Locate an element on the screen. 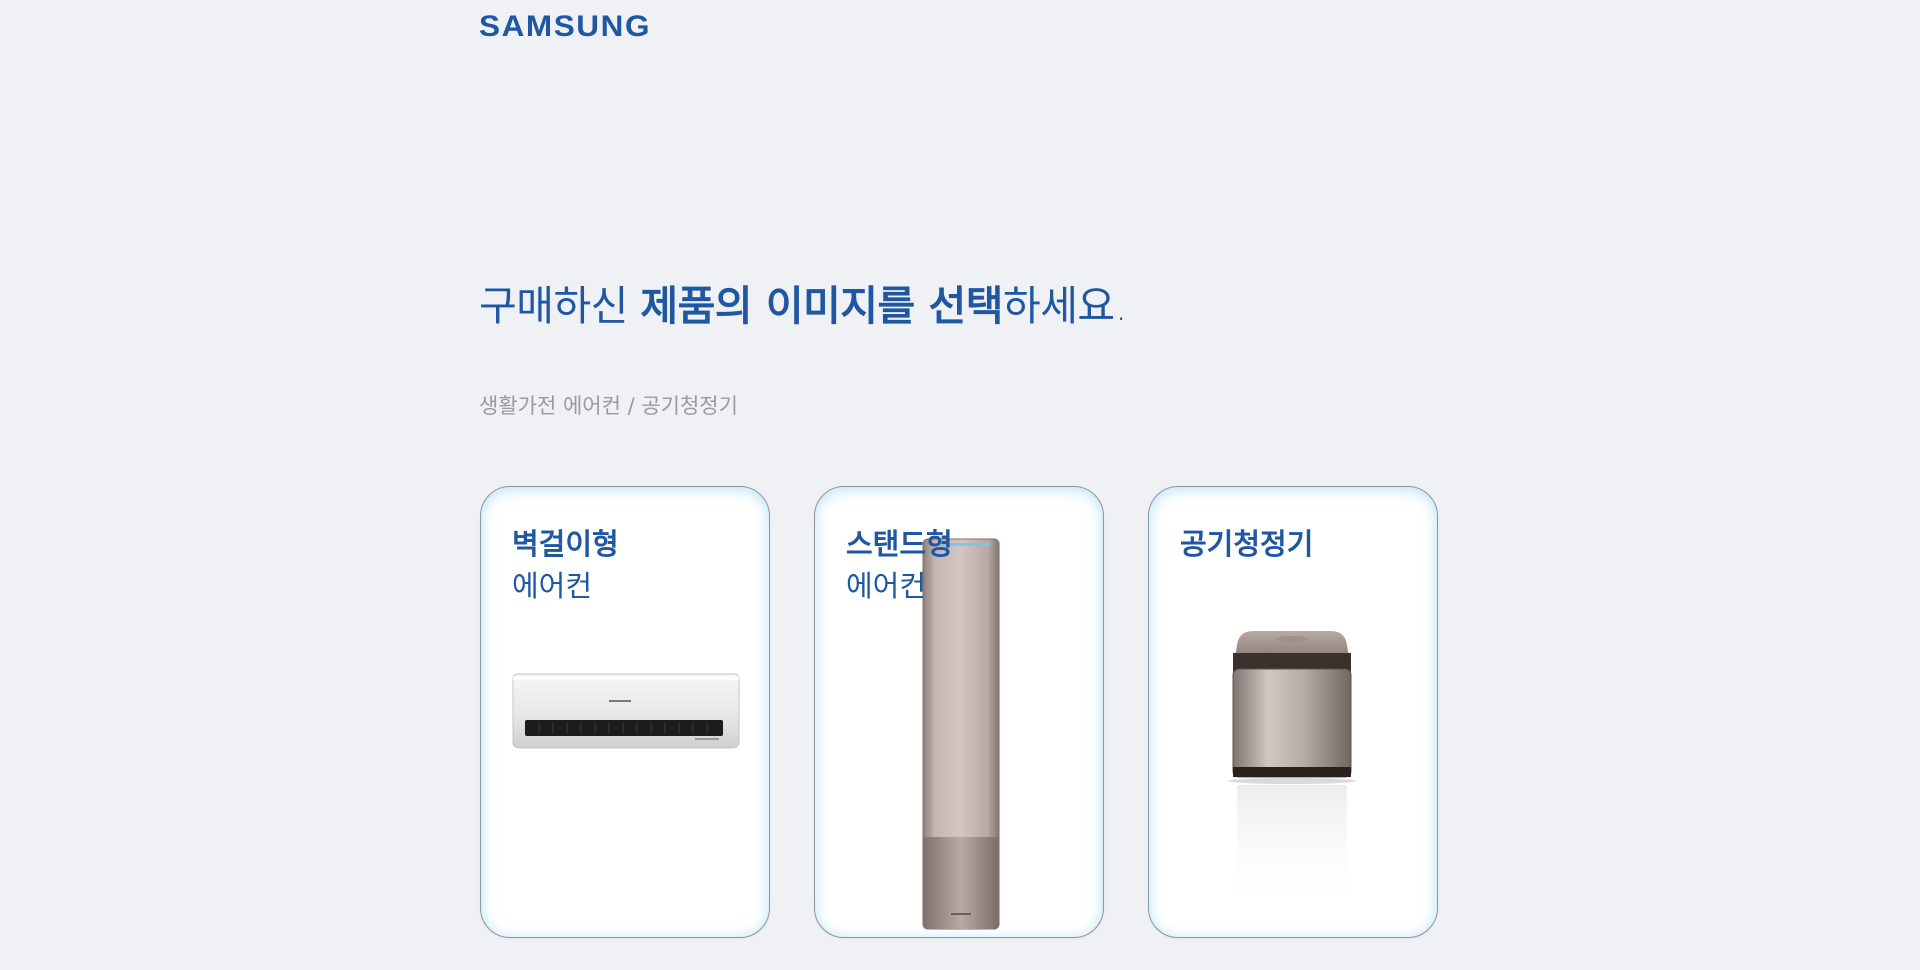 This screenshot has width=1920, height=970. headline-bold-2: 선택 is located at coordinates (966, 306).